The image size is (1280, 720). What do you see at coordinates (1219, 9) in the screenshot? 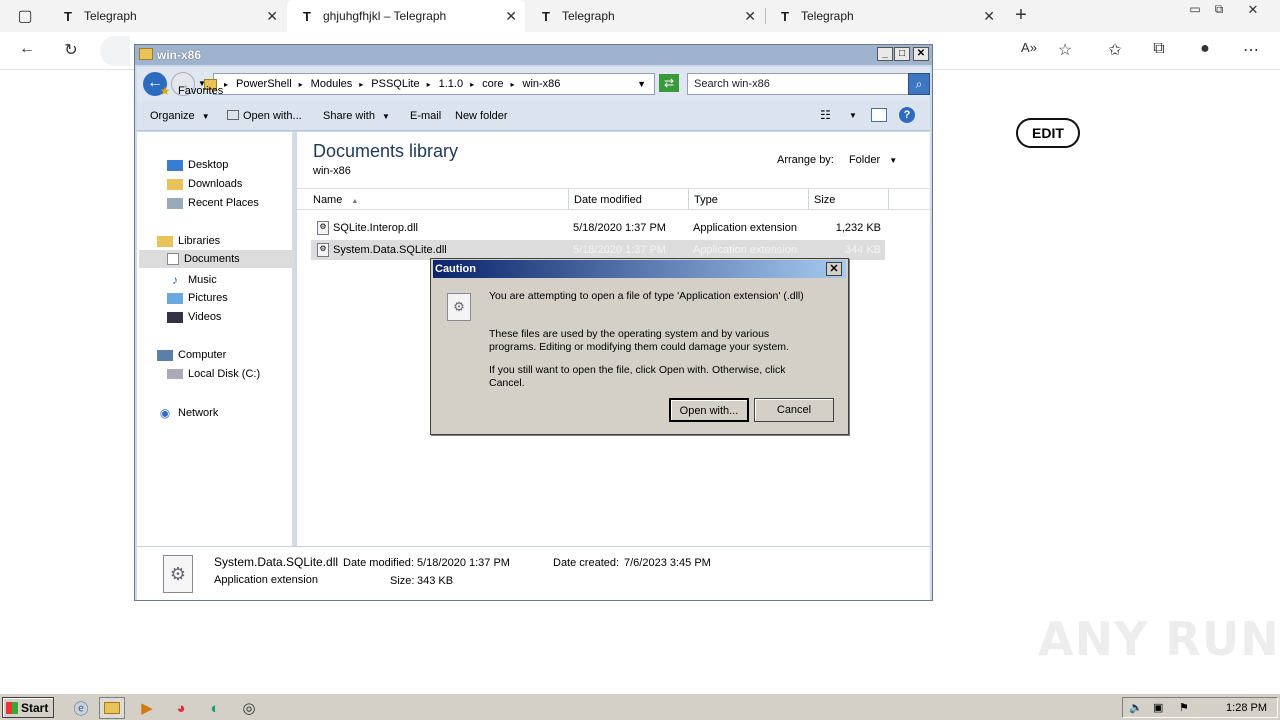
I see `restore-icon: ⧉` at bounding box center [1219, 9].